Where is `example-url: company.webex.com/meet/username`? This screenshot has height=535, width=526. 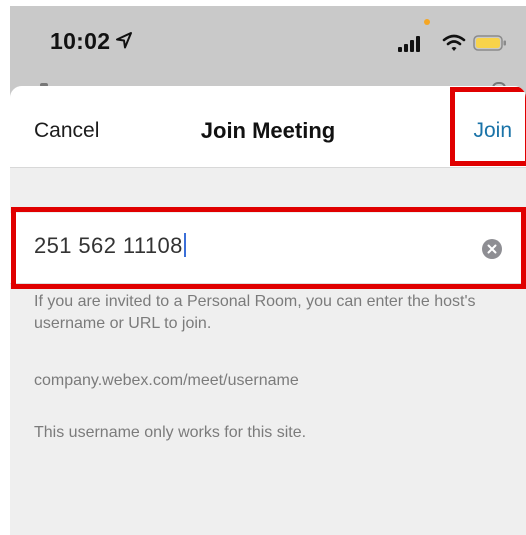 example-url: company.webex.com/meet/username is located at coordinates (166, 380).